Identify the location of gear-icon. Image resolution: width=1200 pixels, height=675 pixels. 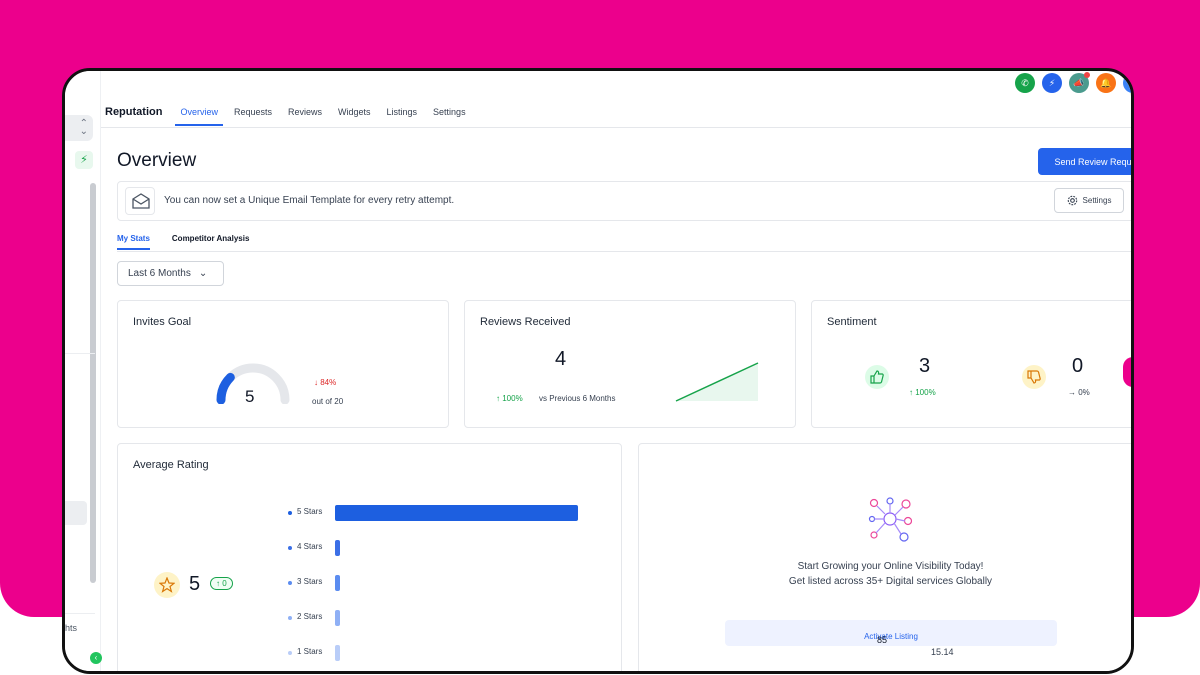
(1072, 200).